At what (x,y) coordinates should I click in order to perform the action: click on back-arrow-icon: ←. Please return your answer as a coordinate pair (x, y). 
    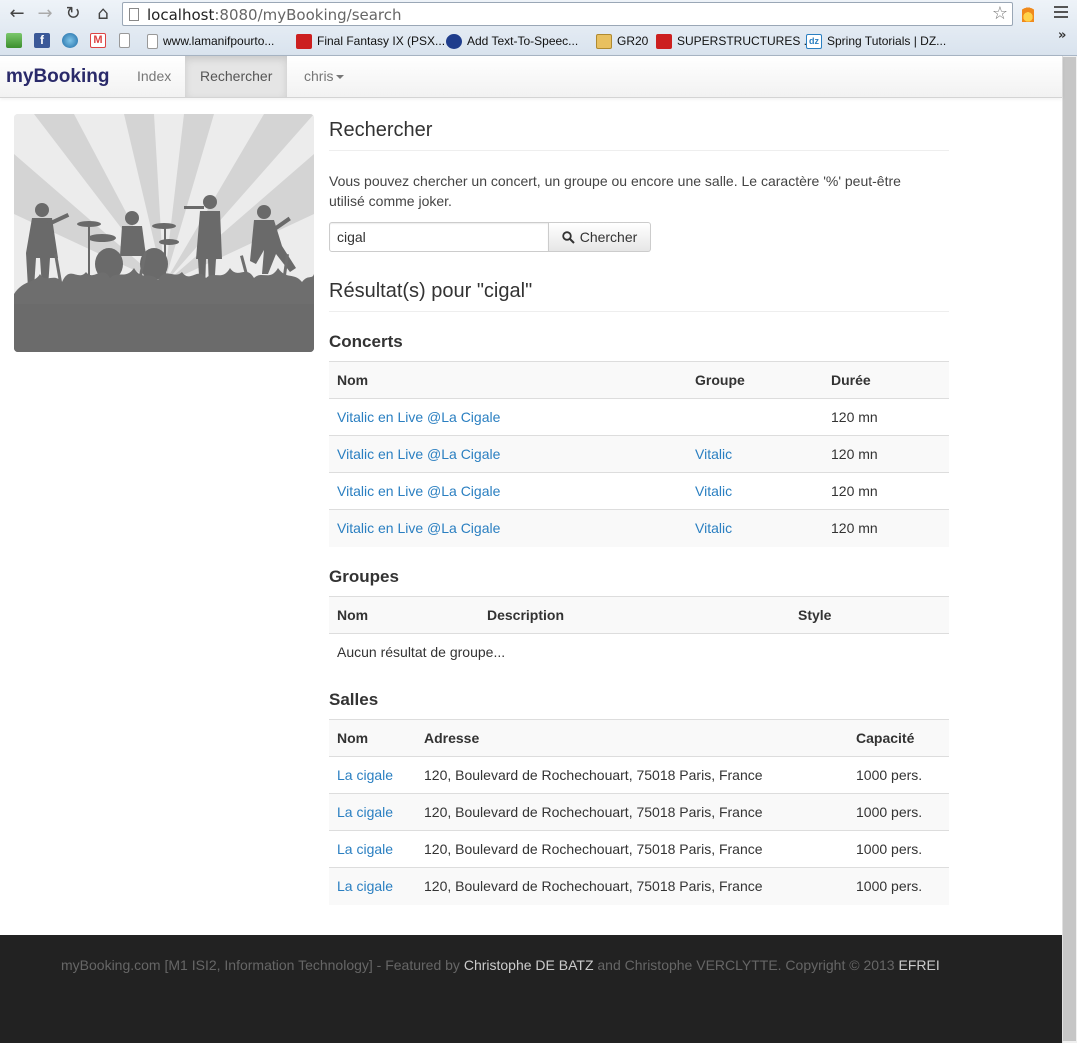
    Looking at the image, I should click on (17, 14).